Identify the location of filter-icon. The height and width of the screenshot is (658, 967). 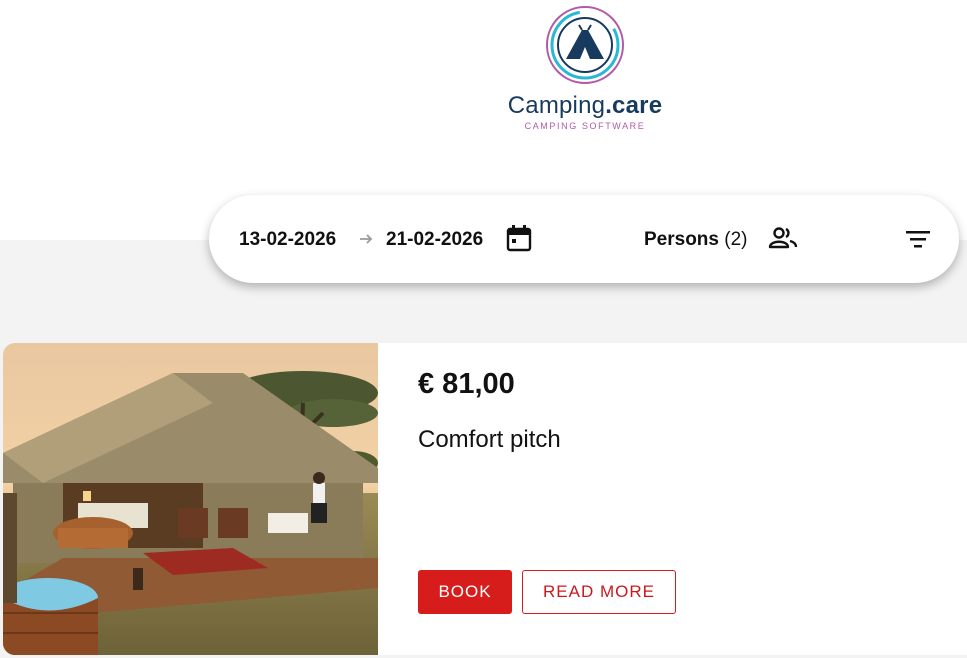
(918, 239).